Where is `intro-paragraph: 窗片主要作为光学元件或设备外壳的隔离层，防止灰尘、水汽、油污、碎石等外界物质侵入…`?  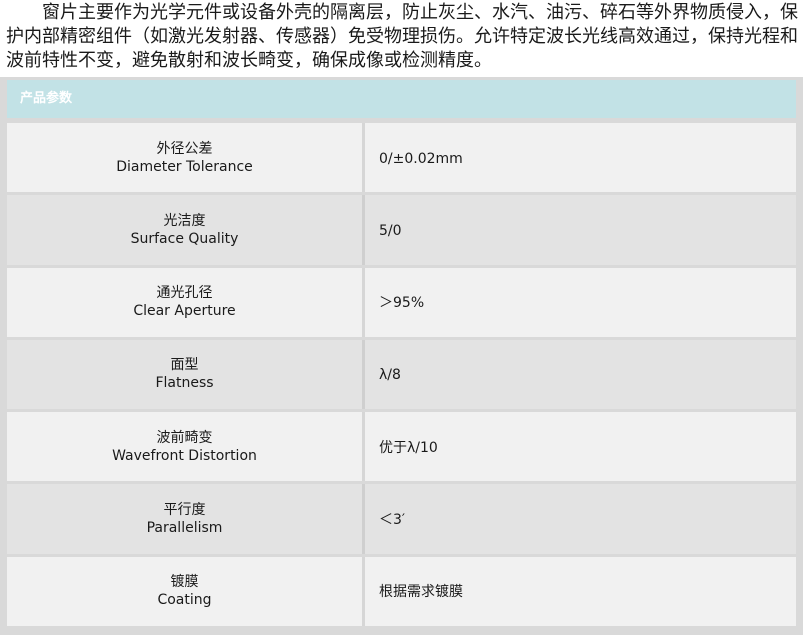 intro-paragraph: 窗片主要作为光学元件或设备外壳的隔离层，防止灰尘、水汽、油污、碎石等外界物质侵入… is located at coordinates (402, 36).